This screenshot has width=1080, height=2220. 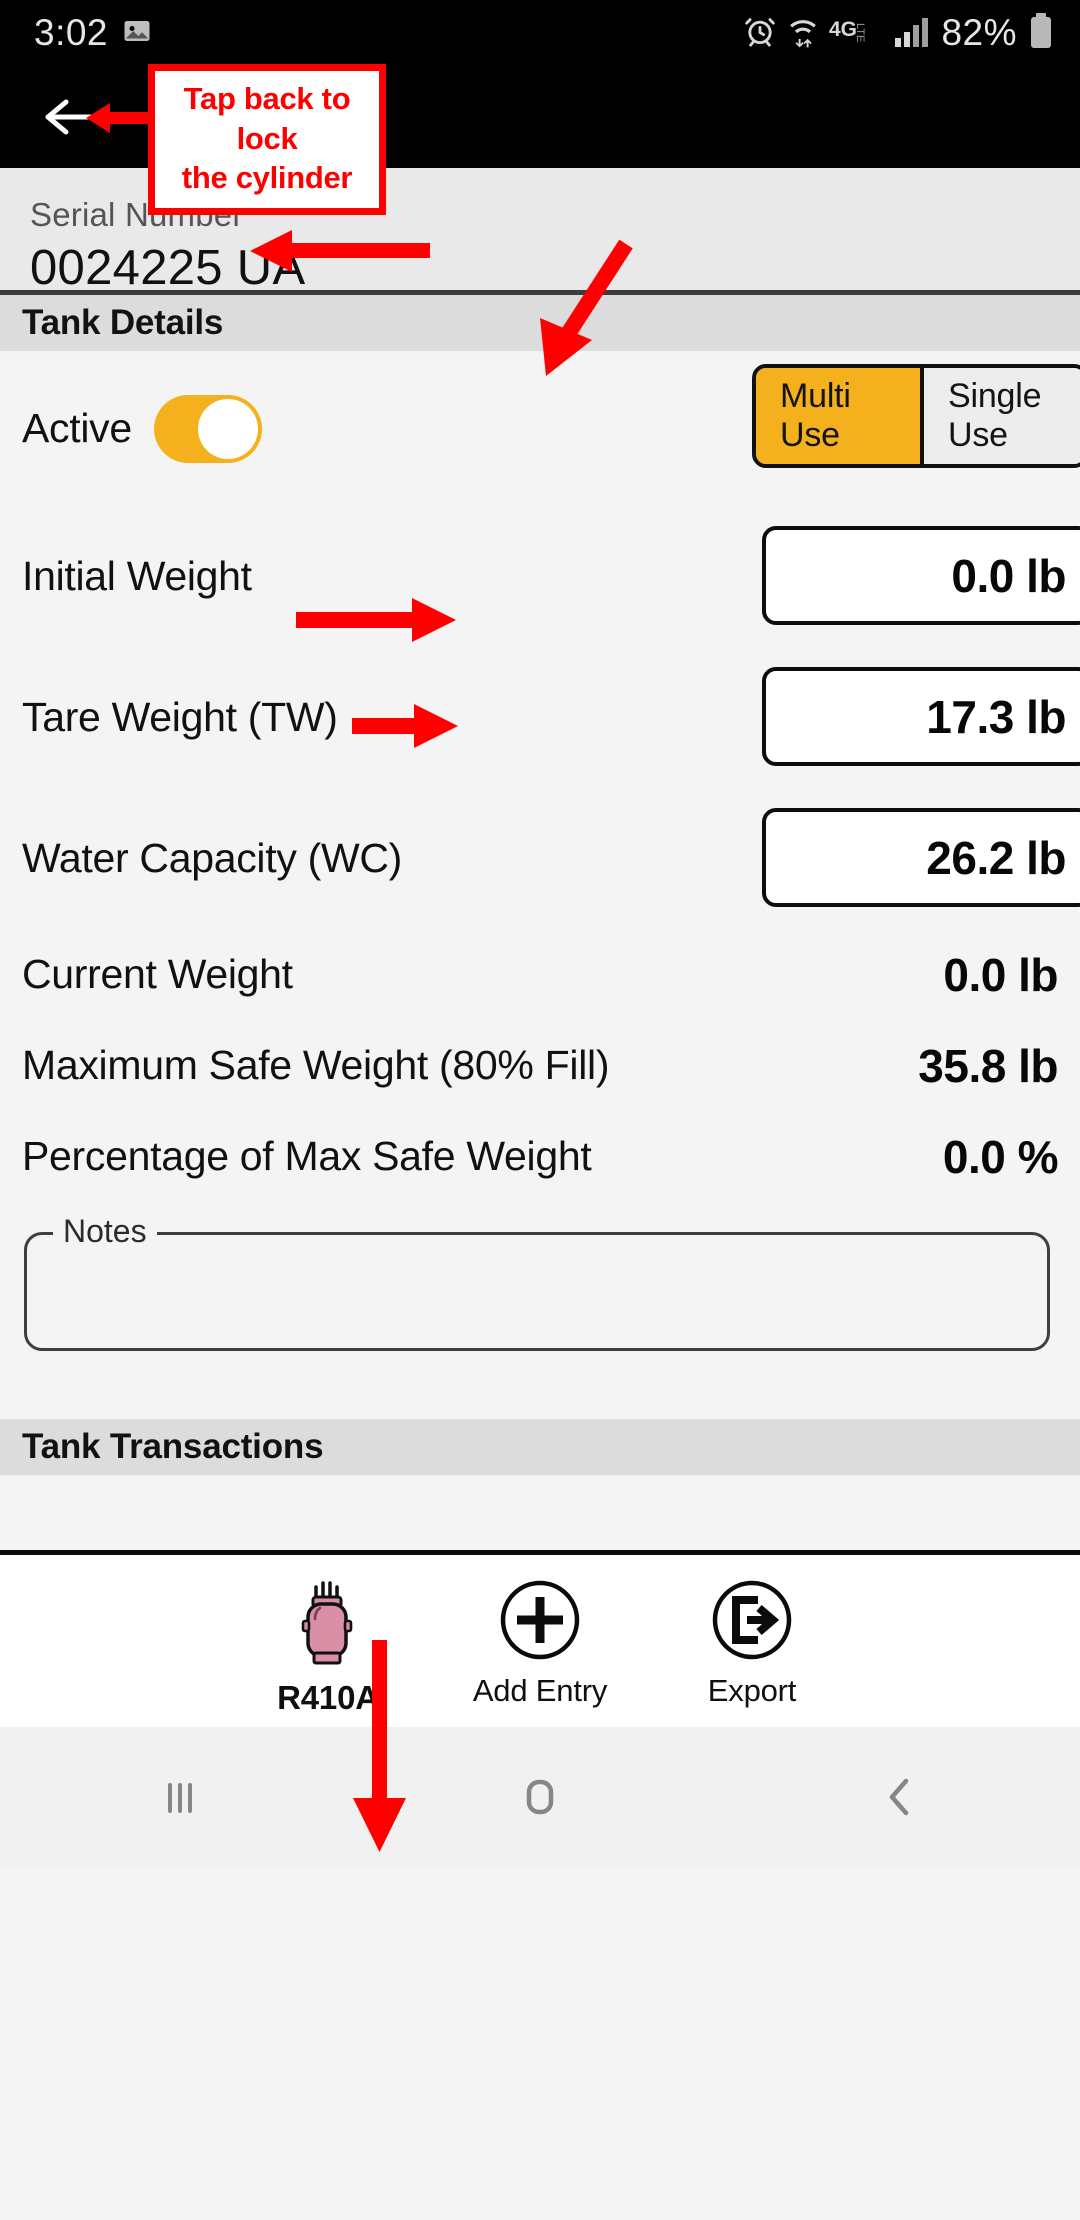 What do you see at coordinates (921, 575) in the screenshot?
I see `initial-weight-input: 0.0 lb` at bounding box center [921, 575].